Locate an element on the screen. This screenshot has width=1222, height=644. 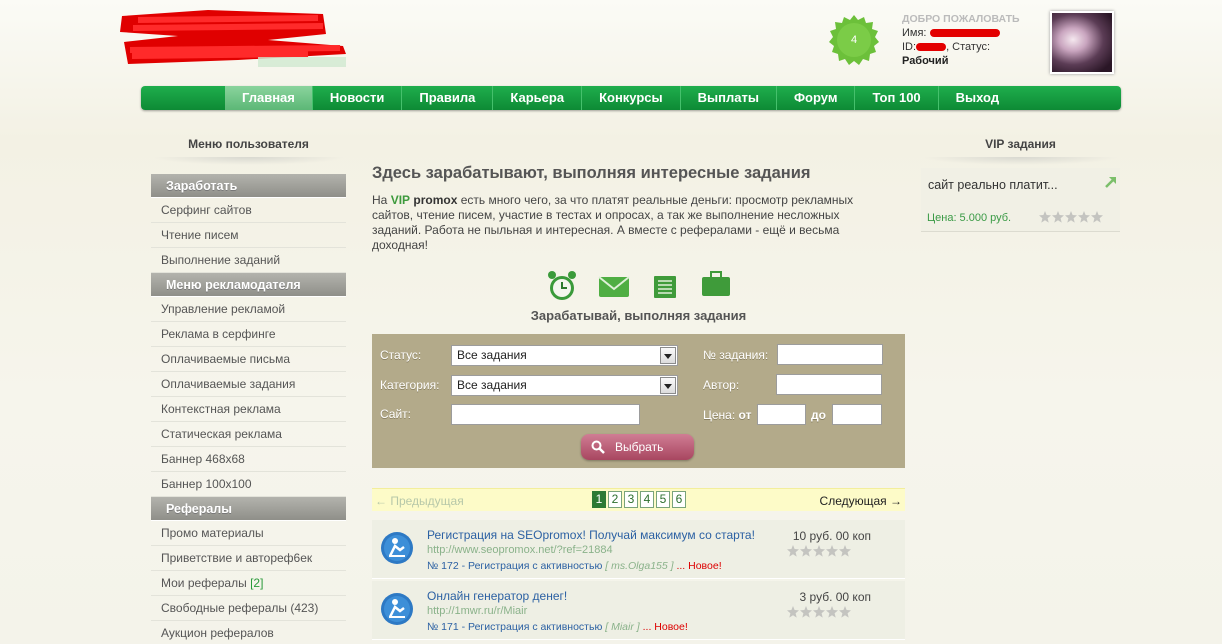
search-icon is located at coordinates (598, 447).